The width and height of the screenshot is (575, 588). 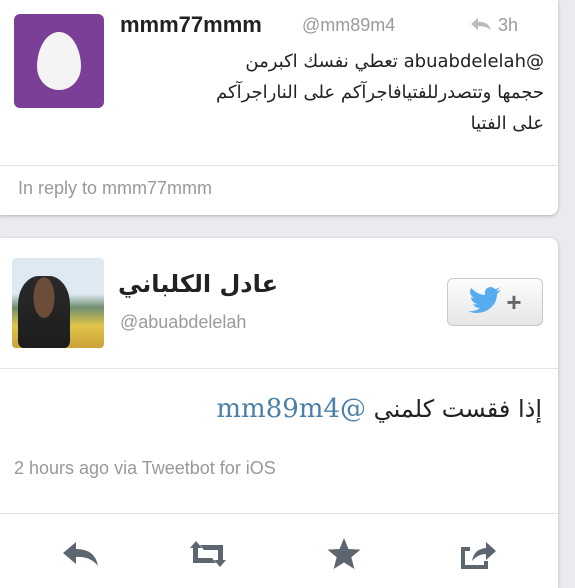 I want to click on tweet-meta: 2 hours ago via Tweetbot for iOS, so click(x=145, y=468).